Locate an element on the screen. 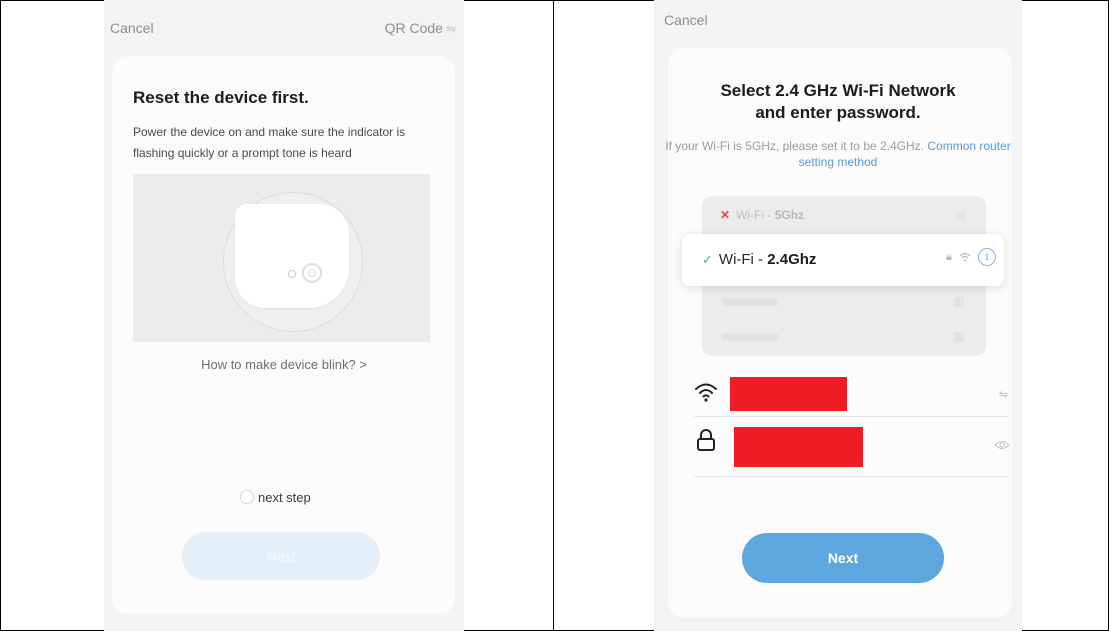 The image size is (1109, 631). next-step-label: next step is located at coordinates (284, 497).